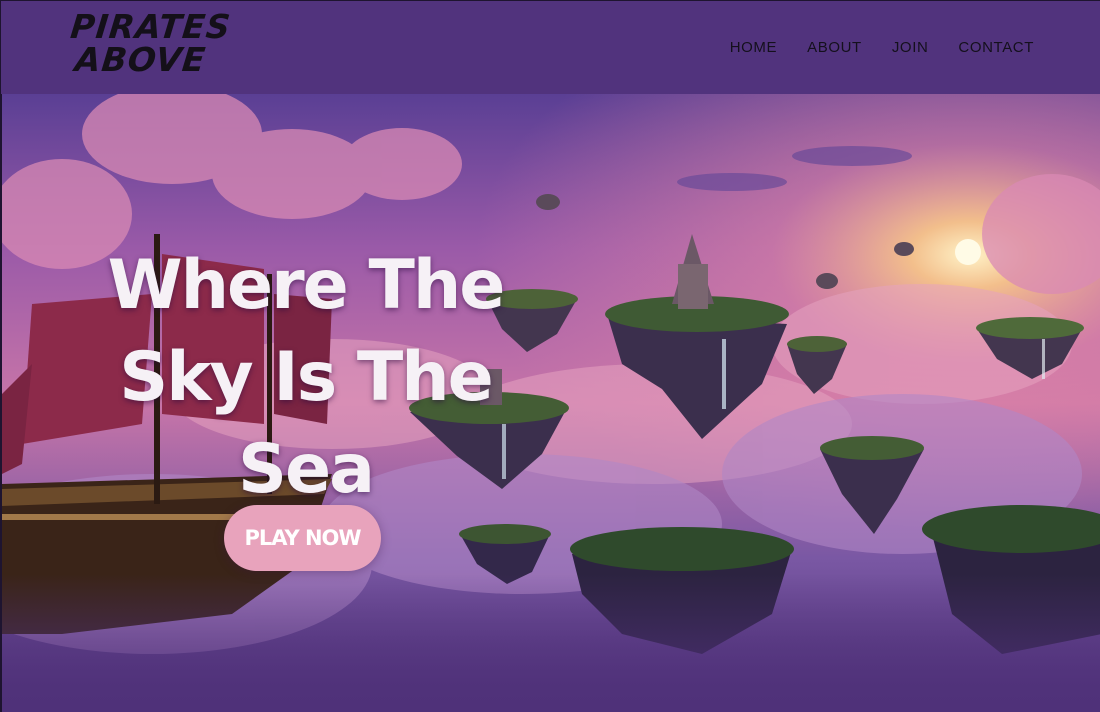 This screenshot has height=712, width=1100. What do you see at coordinates (996, 48) in the screenshot?
I see `nav-contact-link: CONTACT` at bounding box center [996, 48].